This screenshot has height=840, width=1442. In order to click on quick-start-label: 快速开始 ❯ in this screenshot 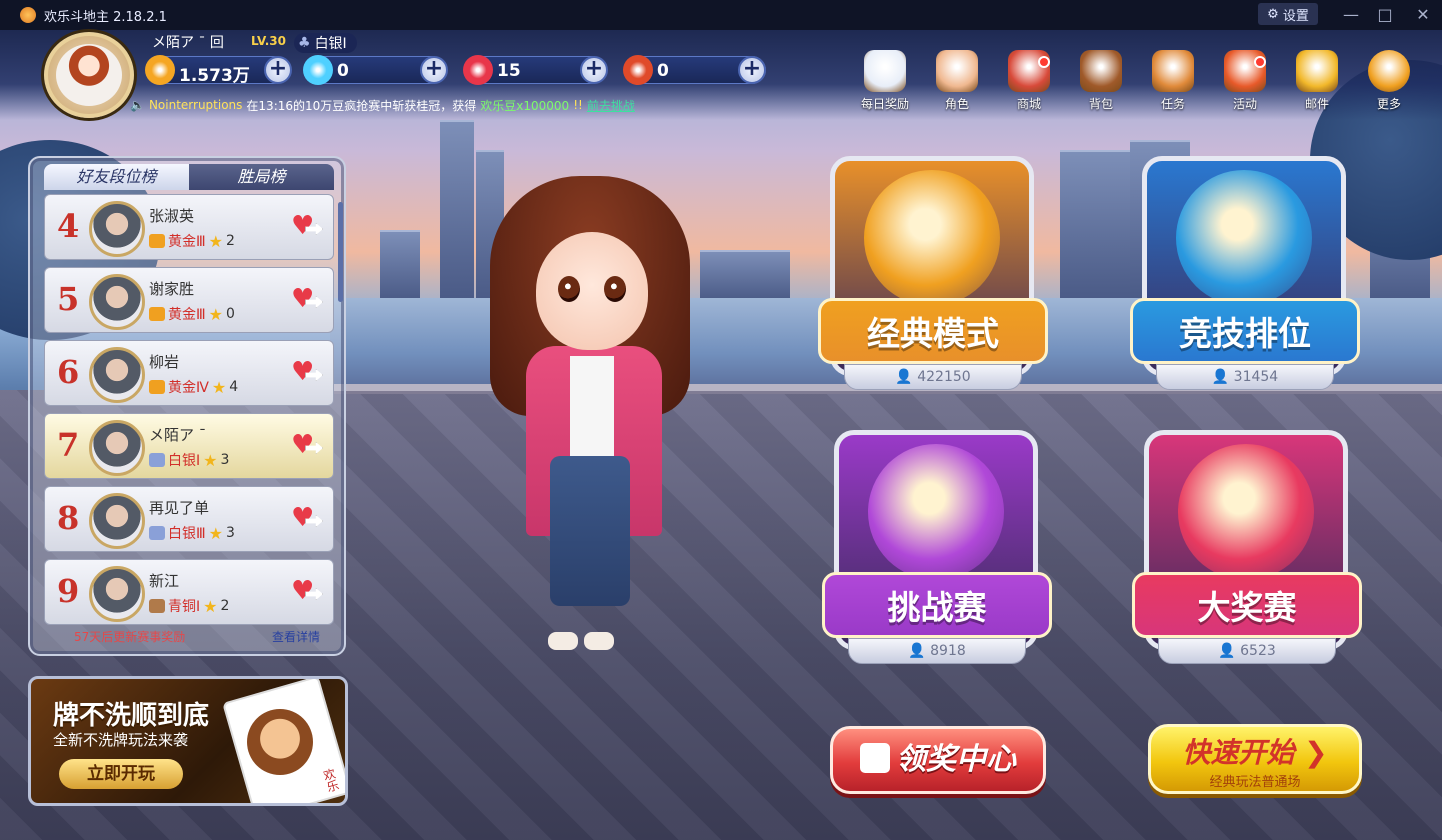, I will do `click(1255, 751)`.